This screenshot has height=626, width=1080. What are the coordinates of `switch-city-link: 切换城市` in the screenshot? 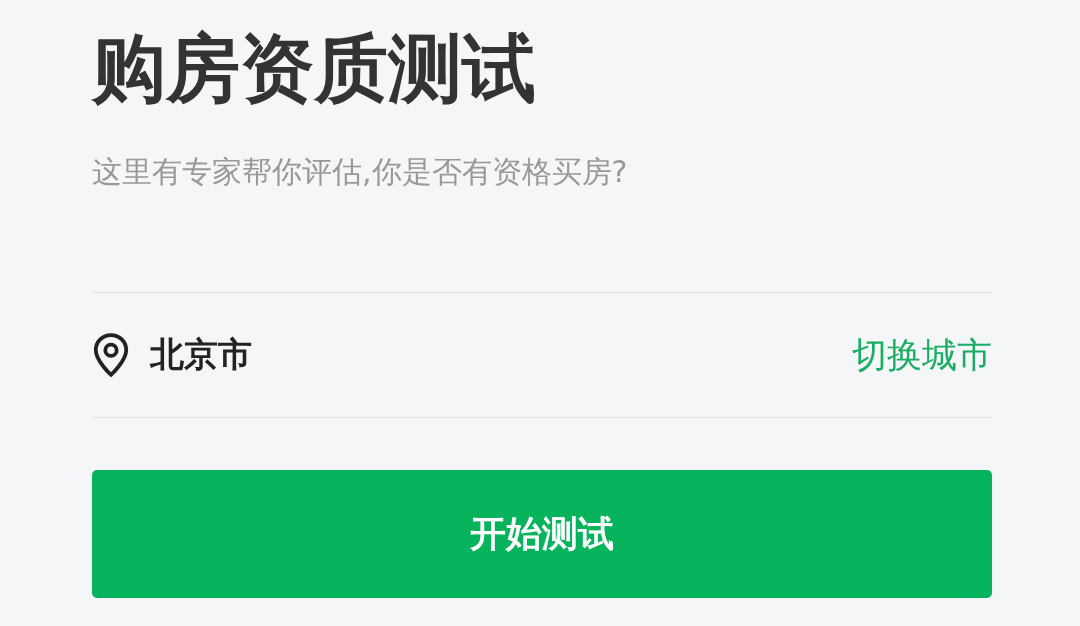 It's located at (922, 355).